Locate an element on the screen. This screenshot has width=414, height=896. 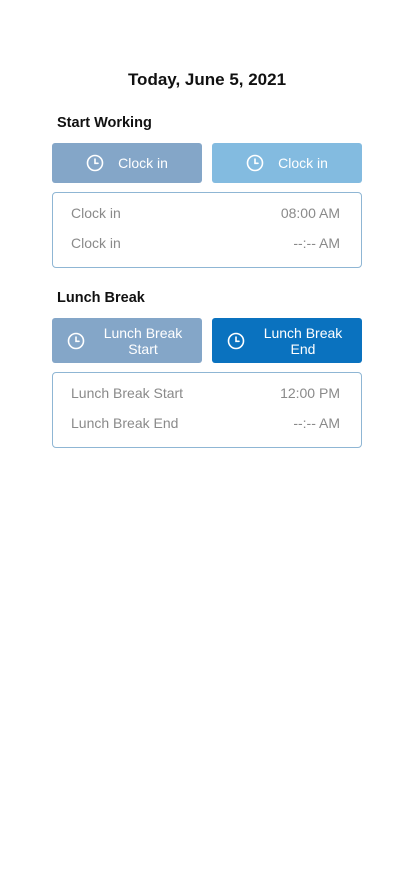
entry-label: Lunch Break End is located at coordinates (125, 423).